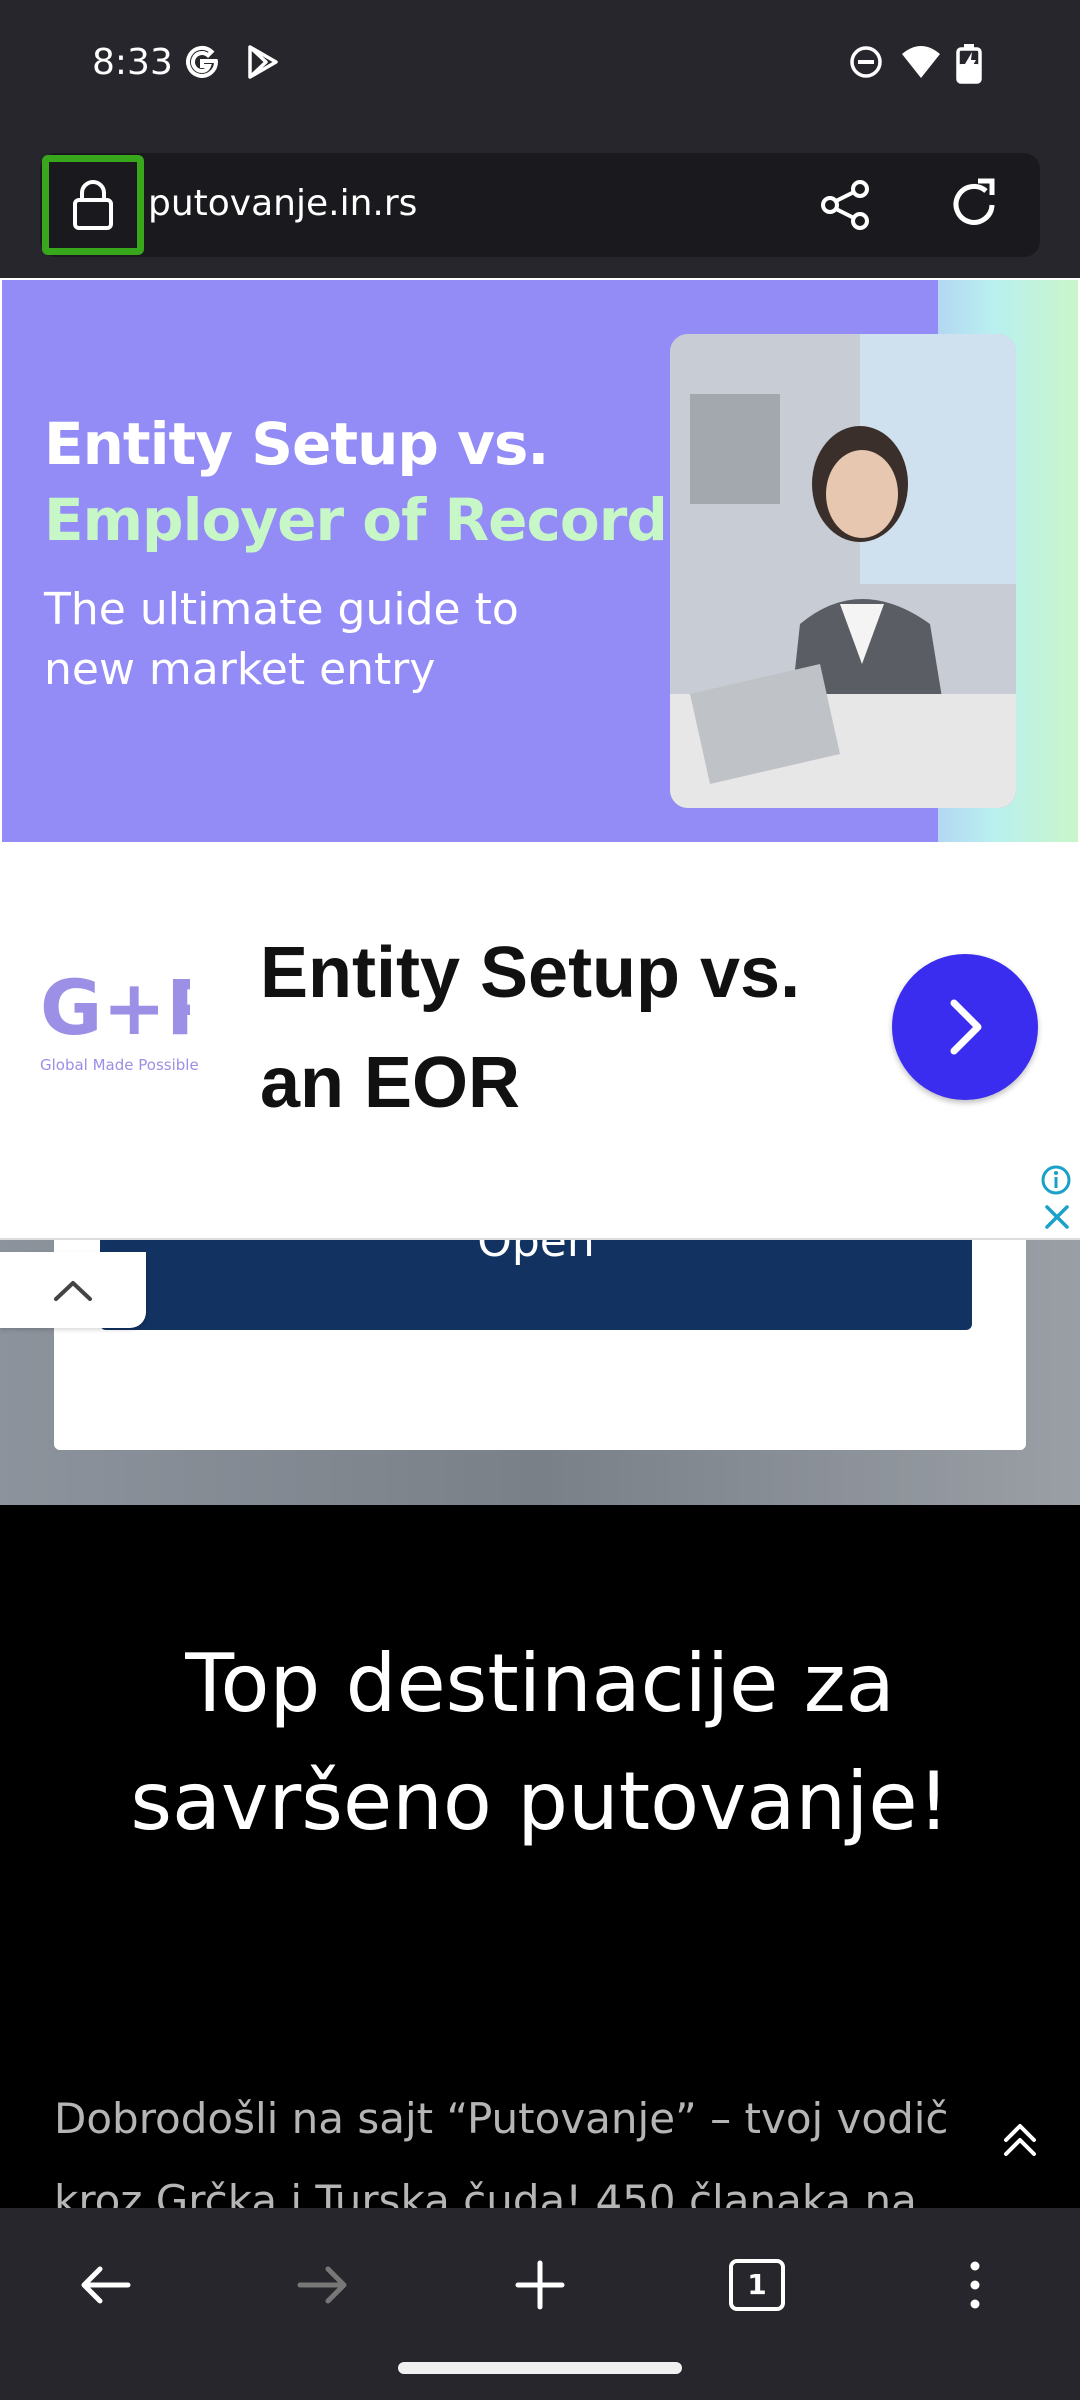 This screenshot has height=2400, width=1080. I want to click on url-text: putovanje.in.rs, so click(282, 203).